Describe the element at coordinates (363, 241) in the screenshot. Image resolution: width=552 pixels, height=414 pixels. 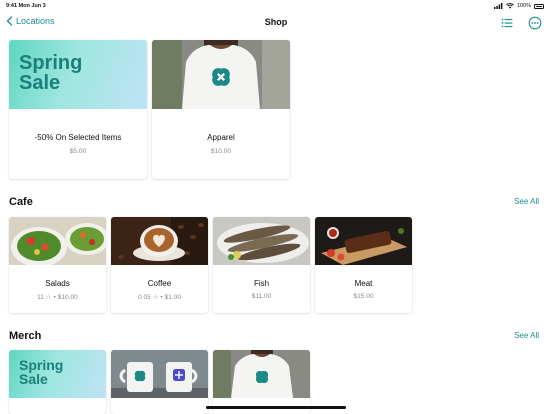
I see `meat-image` at that location.